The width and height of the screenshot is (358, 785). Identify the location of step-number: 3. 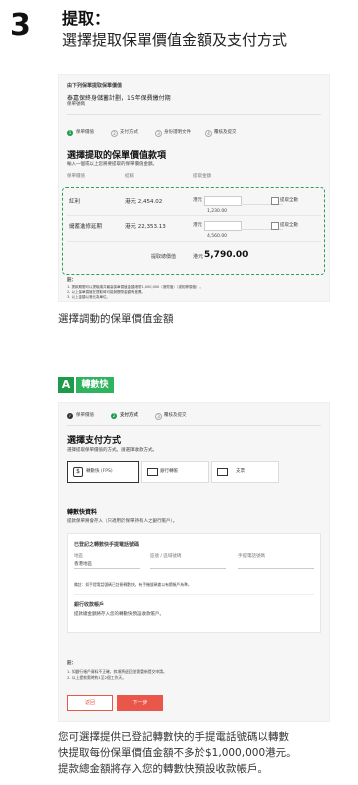
(20, 25).